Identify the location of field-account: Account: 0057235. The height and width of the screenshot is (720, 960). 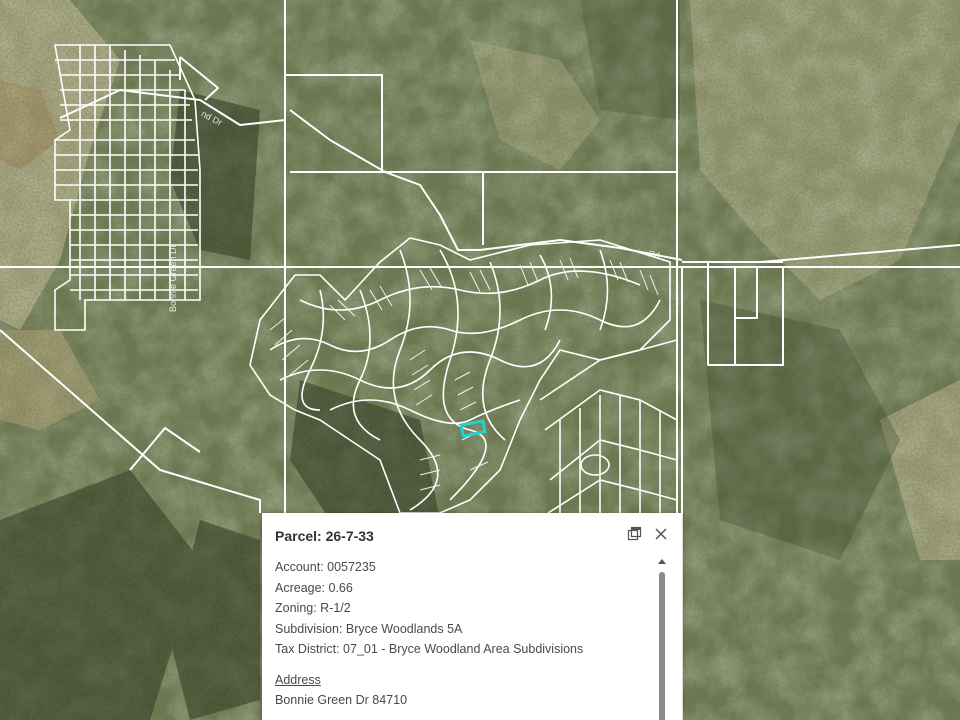
(325, 567).